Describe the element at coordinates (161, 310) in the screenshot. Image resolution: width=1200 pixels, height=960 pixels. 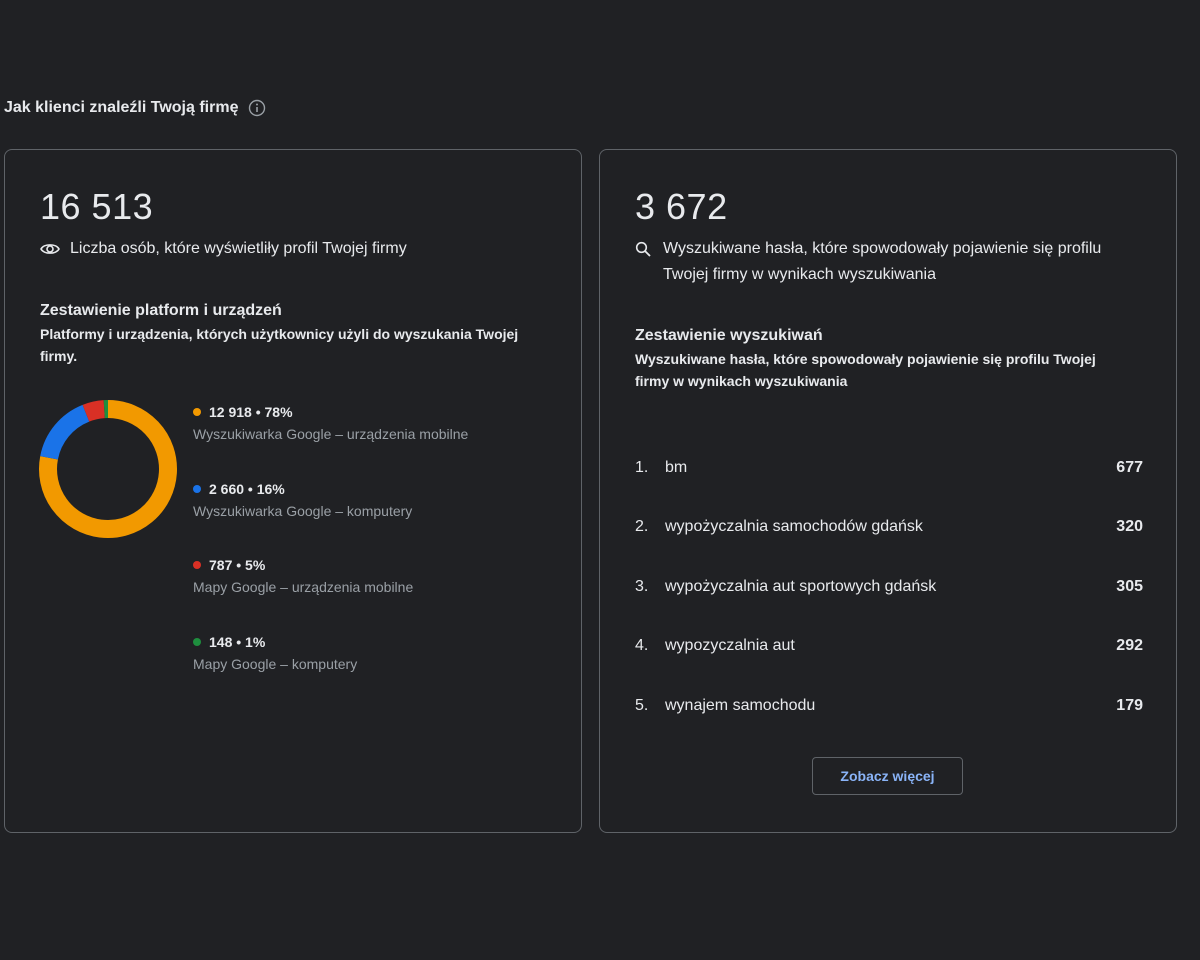
I see `platform-breakdown-title: Zestawienie platform i urządzeń` at that location.